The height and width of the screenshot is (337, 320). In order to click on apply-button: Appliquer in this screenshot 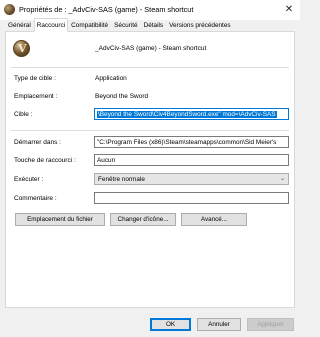, I will do `click(270, 324)`.